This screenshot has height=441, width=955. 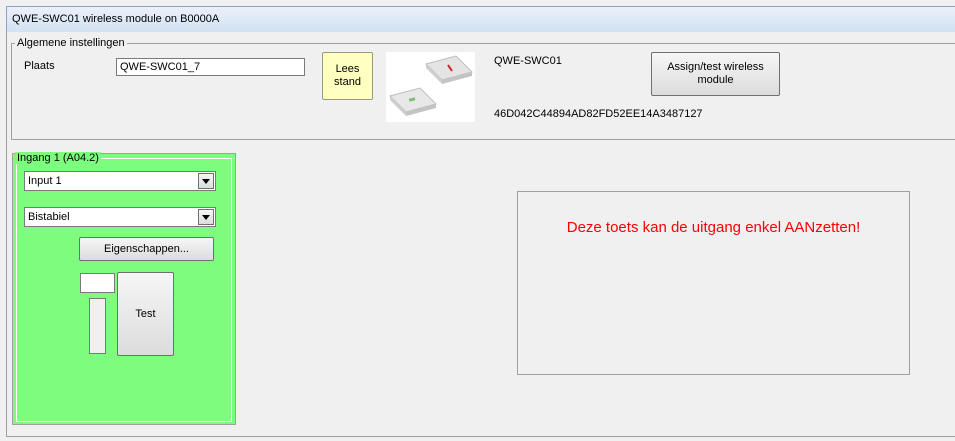 What do you see at coordinates (6, 234) in the screenshot?
I see `window-left-edge` at bounding box center [6, 234].